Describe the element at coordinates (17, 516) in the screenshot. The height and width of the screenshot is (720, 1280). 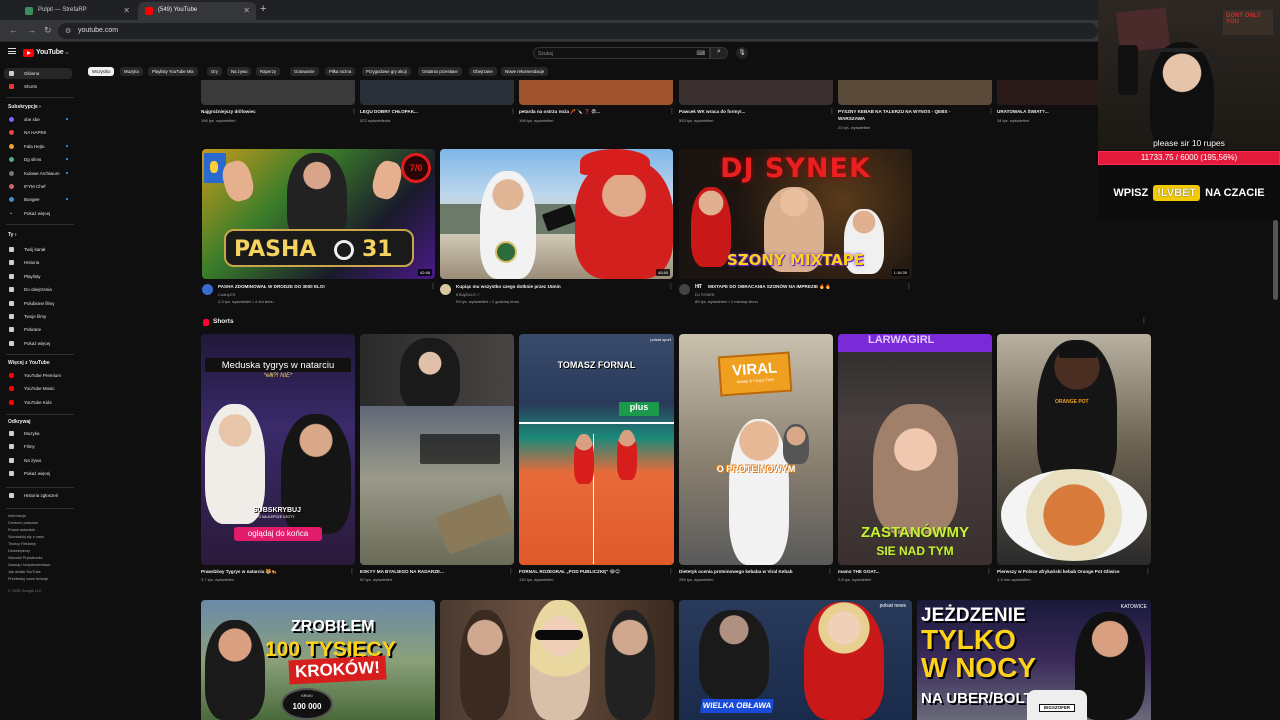
I see `footer-link: Informacje` at that location.